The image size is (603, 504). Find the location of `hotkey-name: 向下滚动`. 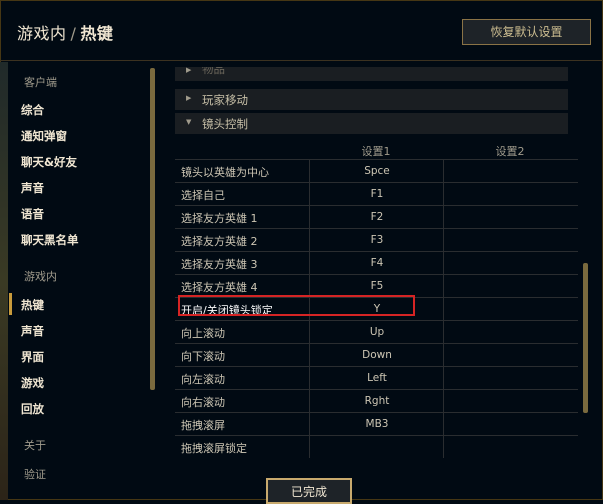

hotkey-name: 向下滚动 is located at coordinates (203, 356).